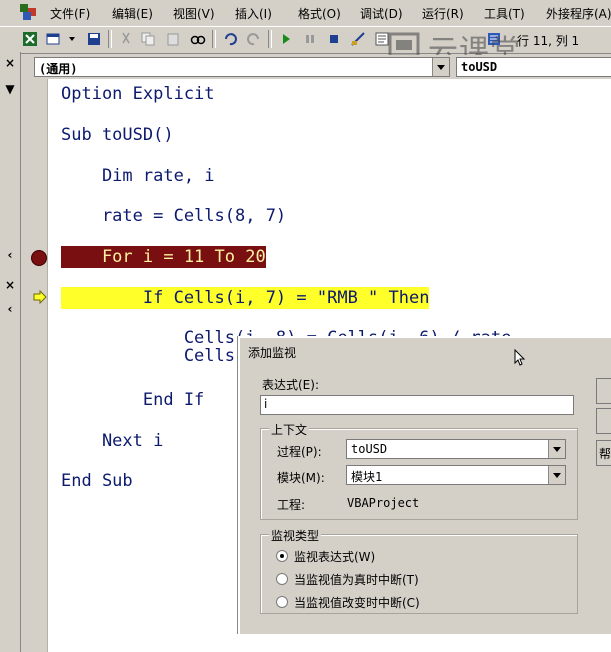 The image size is (611, 652). Describe the element at coordinates (194, 13) in the screenshot. I see `menu-view: 视图(V)` at that location.